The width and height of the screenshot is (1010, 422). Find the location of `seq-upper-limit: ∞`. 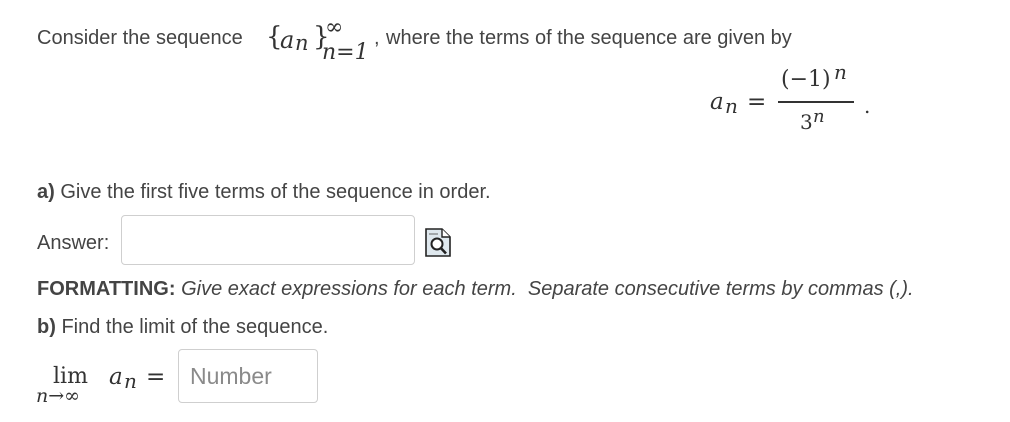

seq-upper-limit: ∞ is located at coordinates (334, 27).